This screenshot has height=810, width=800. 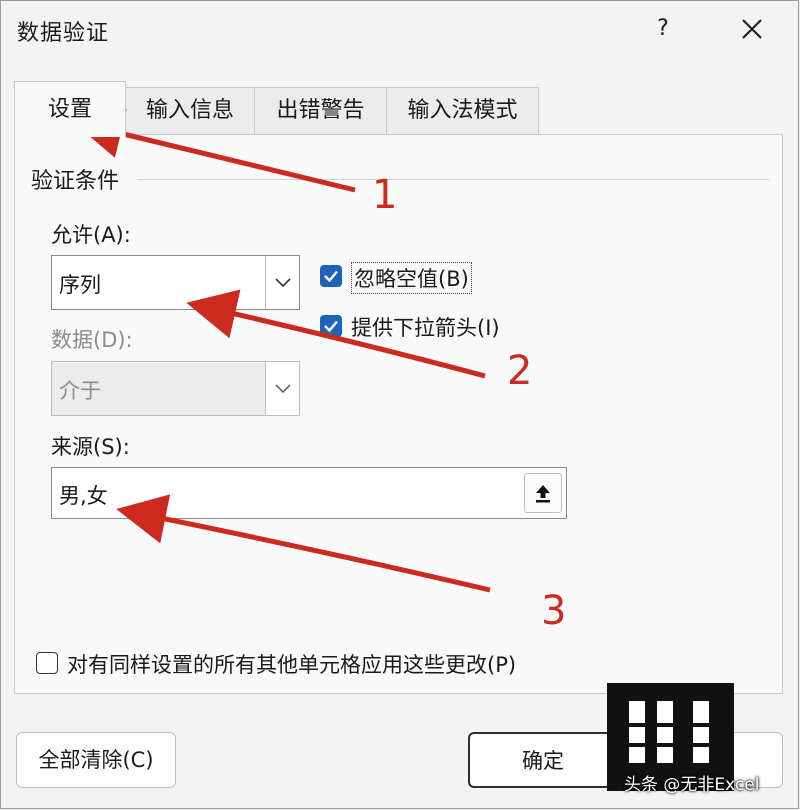 I want to click on tab-input-message: 输入信息, so click(x=190, y=111).